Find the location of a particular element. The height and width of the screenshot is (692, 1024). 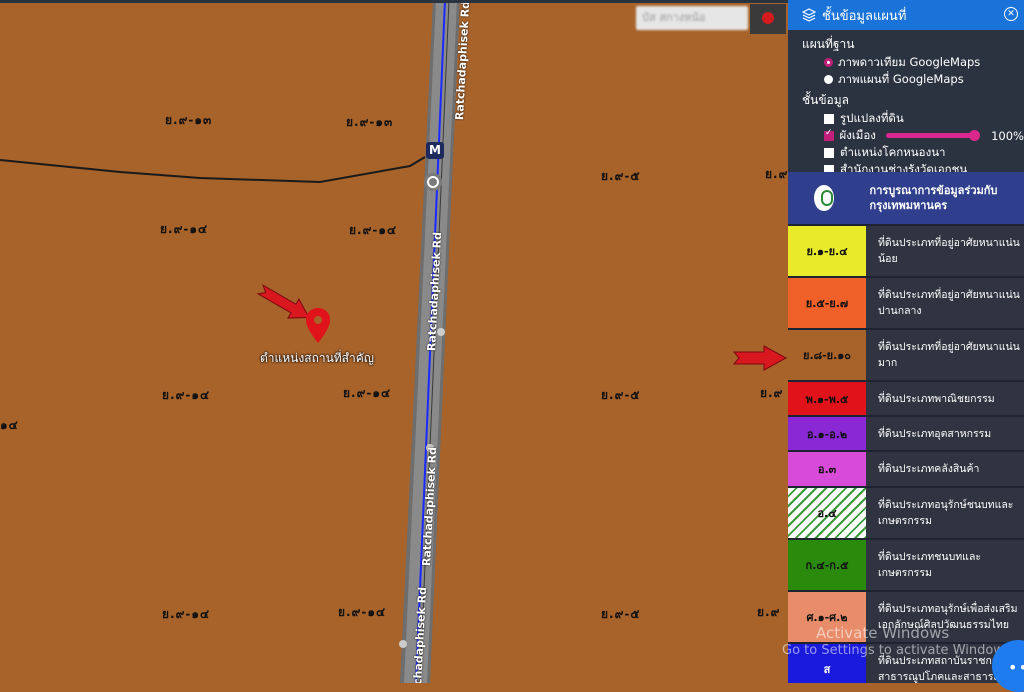

record-button is located at coordinates (768, 19).